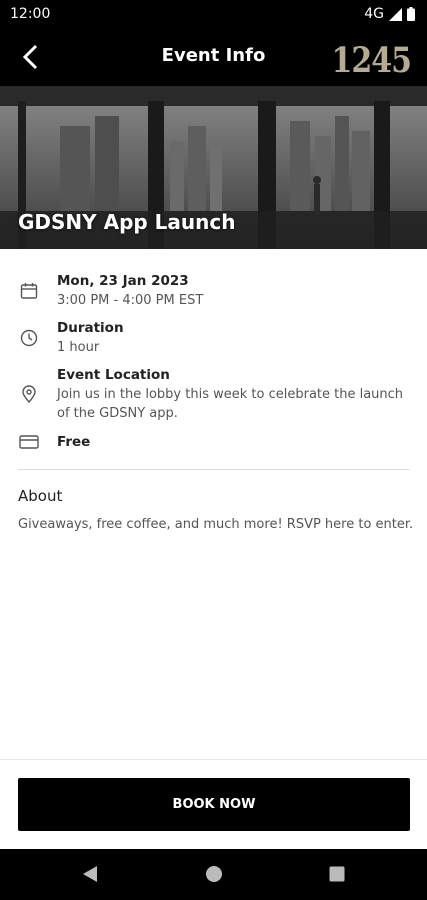  What do you see at coordinates (127, 222) in the screenshot?
I see `event-title: GDSNY App Launch` at bounding box center [127, 222].